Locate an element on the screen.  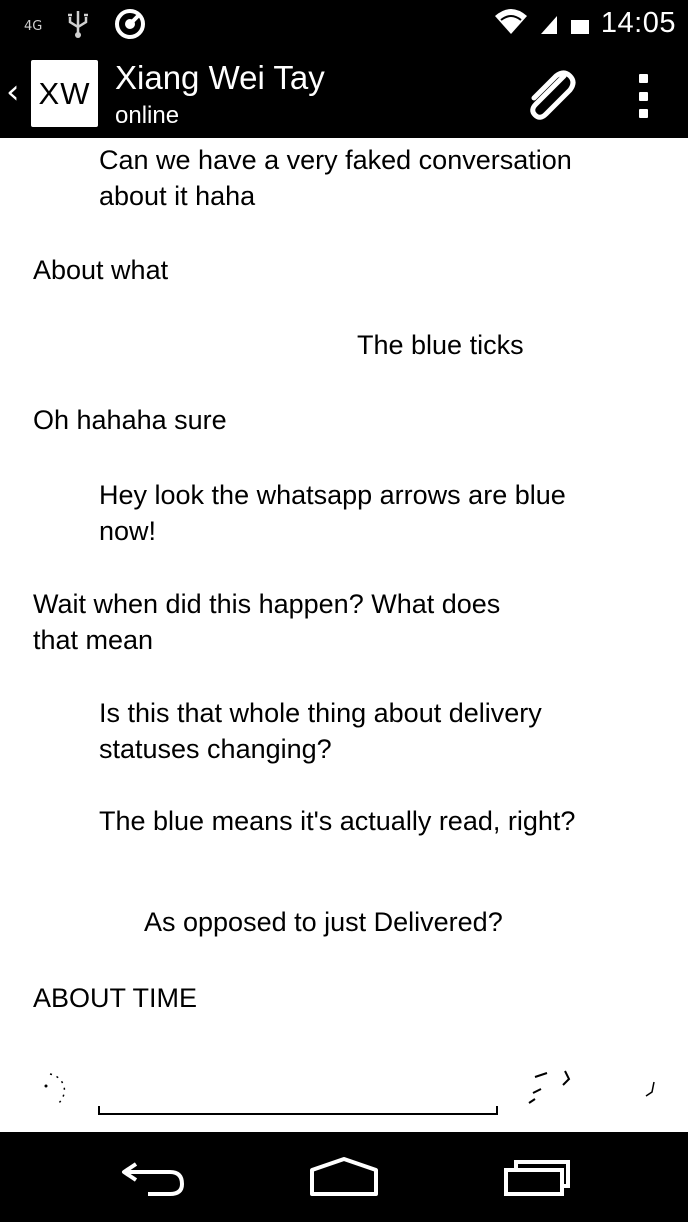
status-right-group: 14:05 is located at coordinates (584, 23).